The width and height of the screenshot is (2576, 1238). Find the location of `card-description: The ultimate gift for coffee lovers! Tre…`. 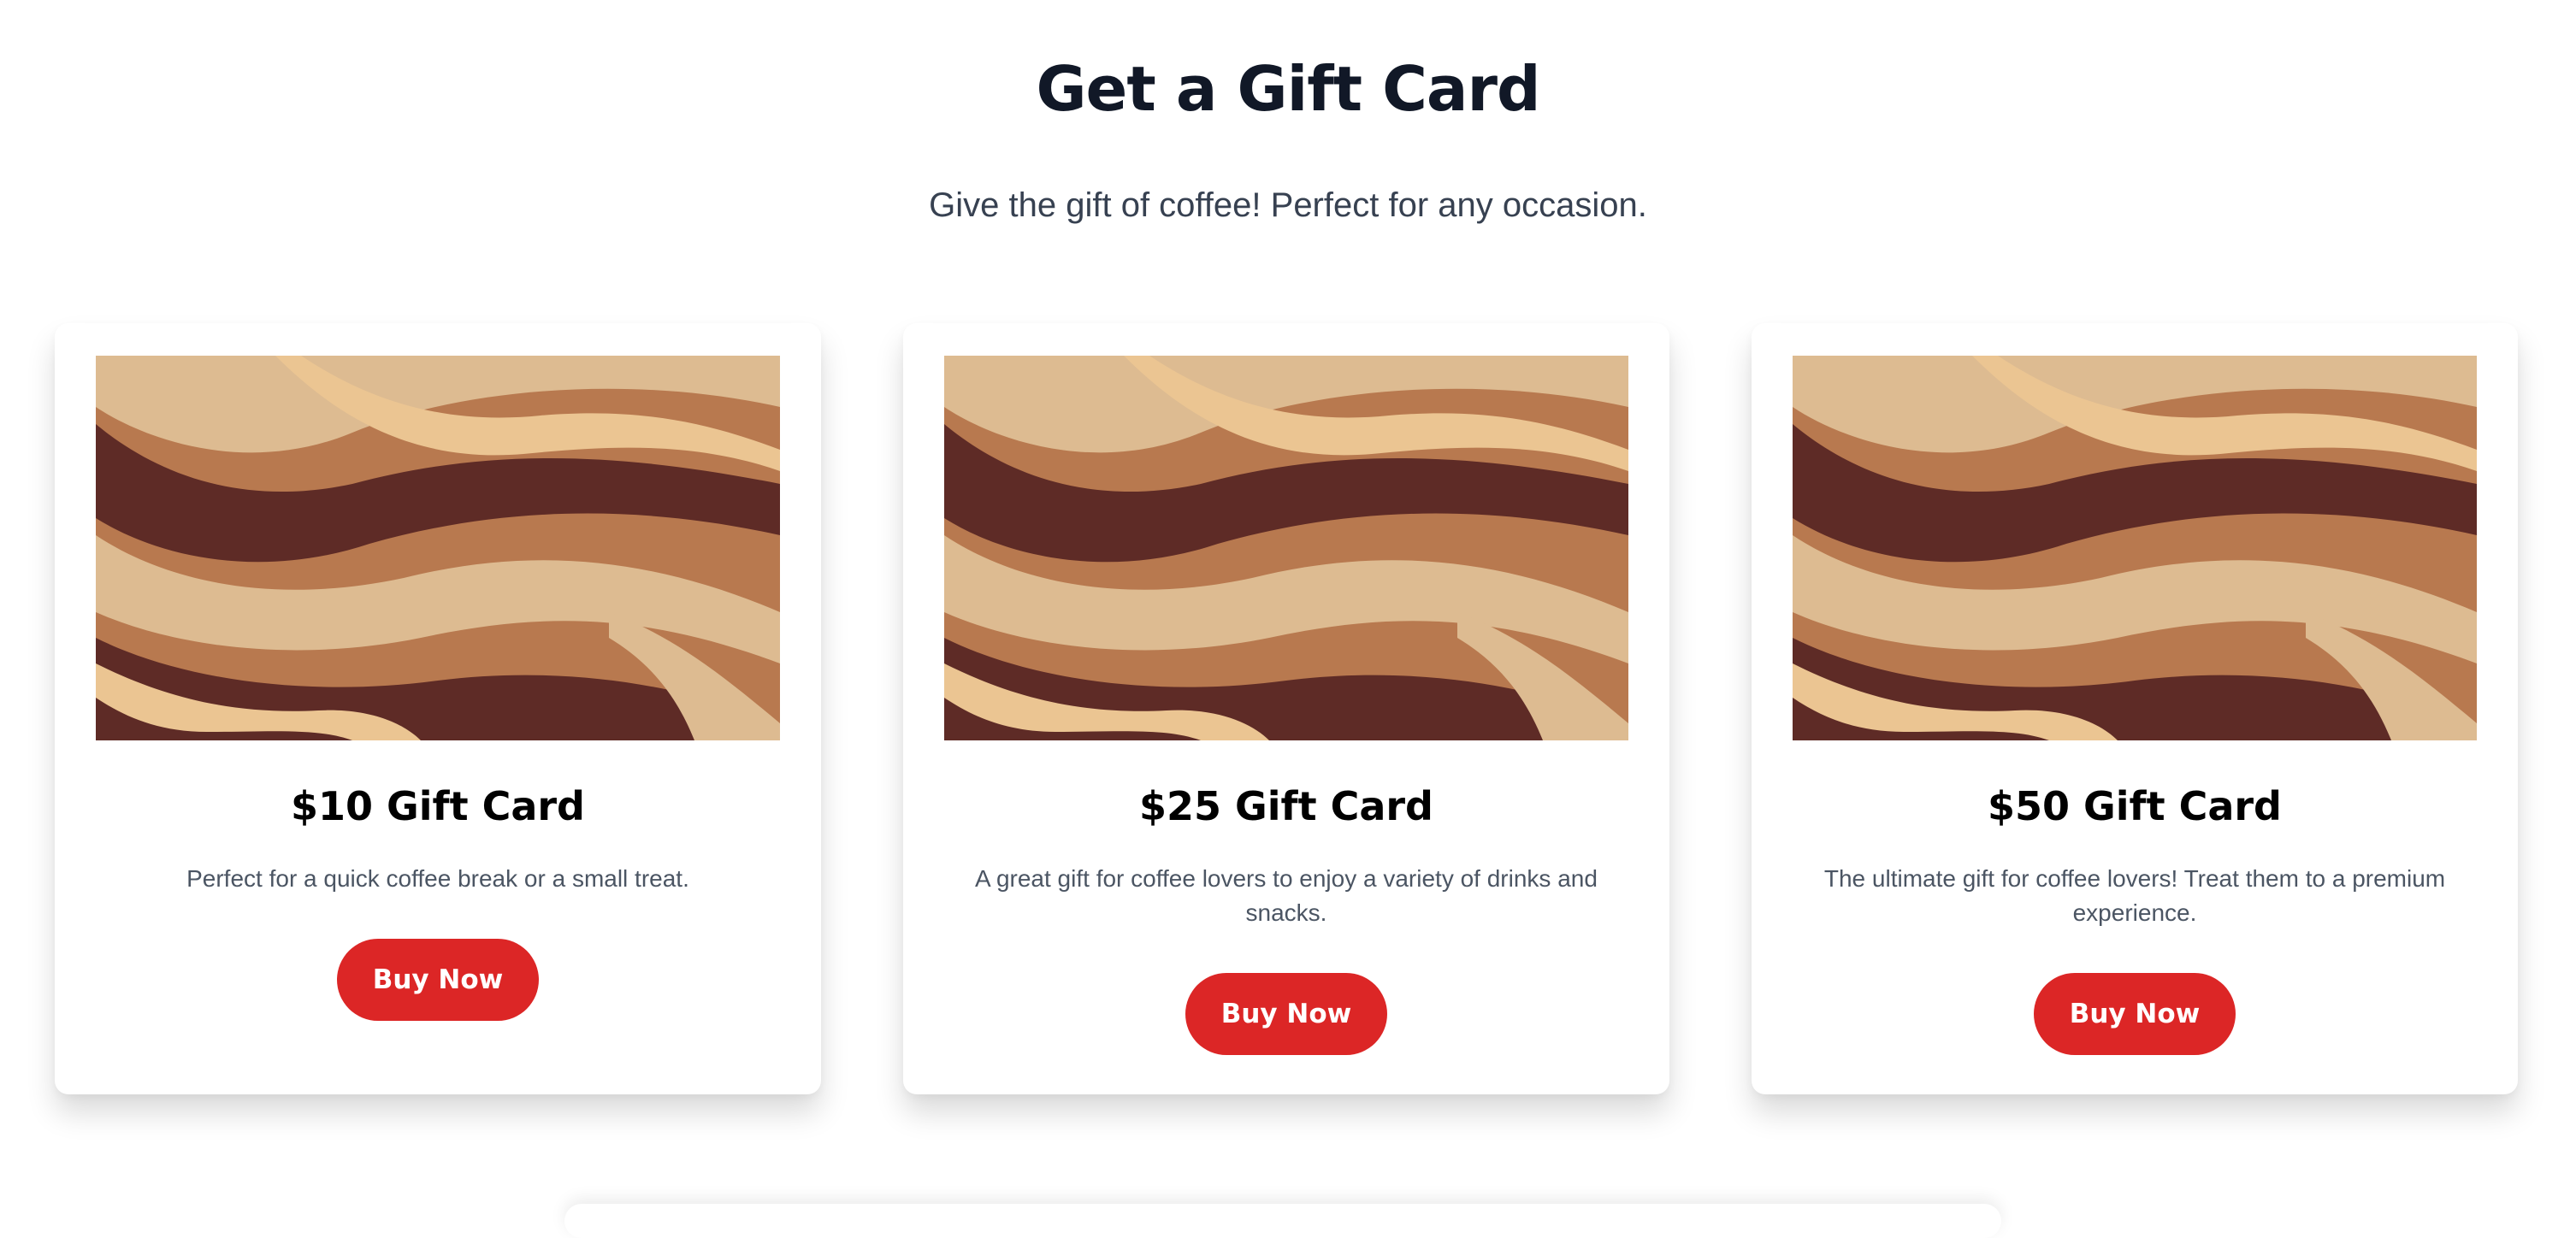

card-description: The ultimate gift for coffee lovers! Tre… is located at coordinates (2134, 895).